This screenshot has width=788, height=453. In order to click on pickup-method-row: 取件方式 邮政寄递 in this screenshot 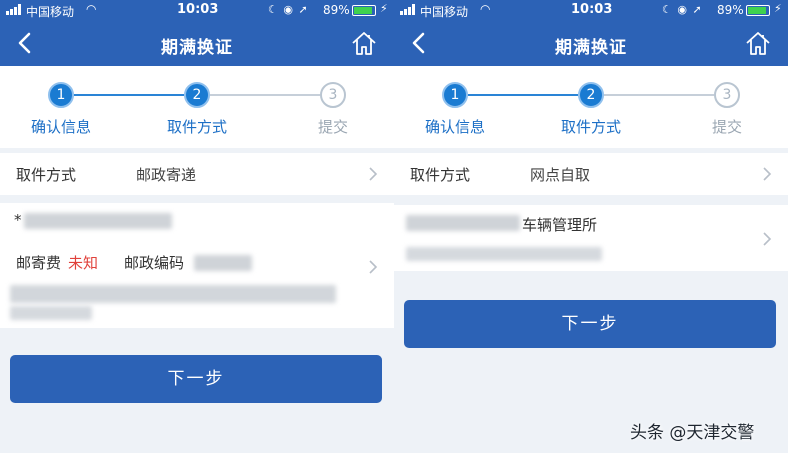, I will do `click(197, 174)`.